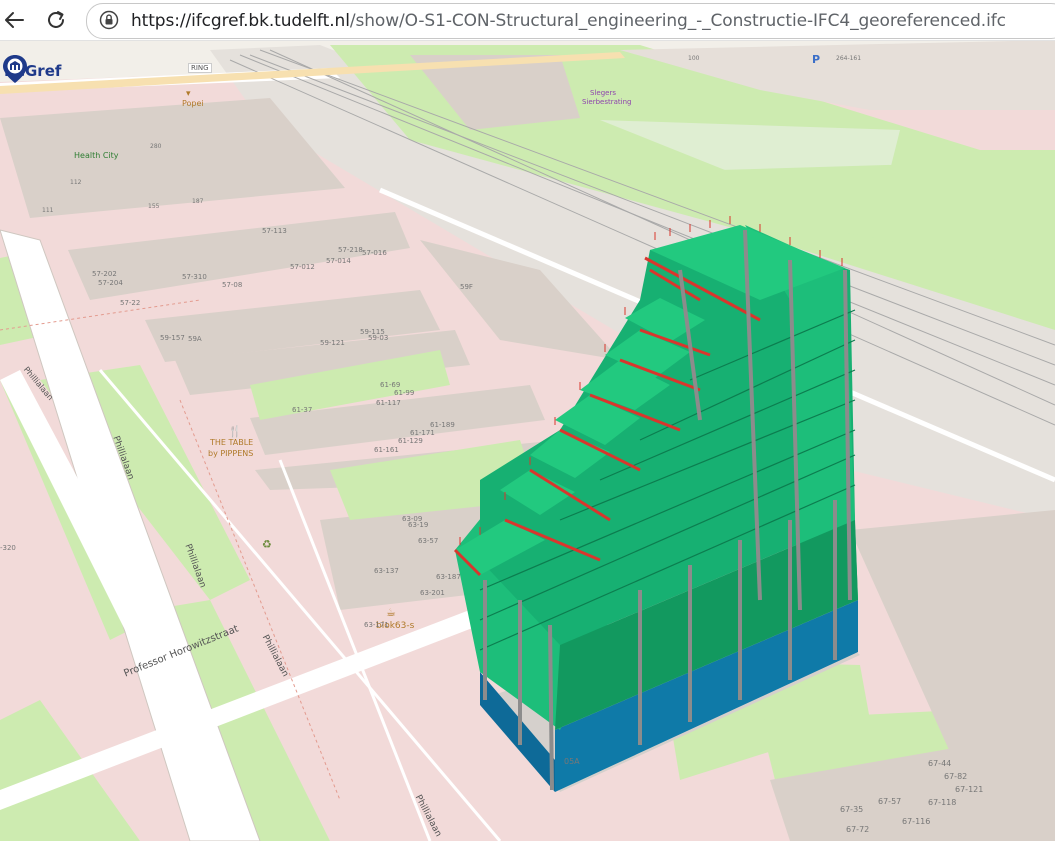  I want to click on poi-the-table-line1: THE TABLE, so click(231, 442).